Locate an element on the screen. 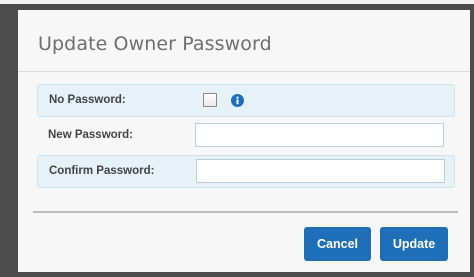  new-password-row: New Password: is located at coordinates (246, 136).